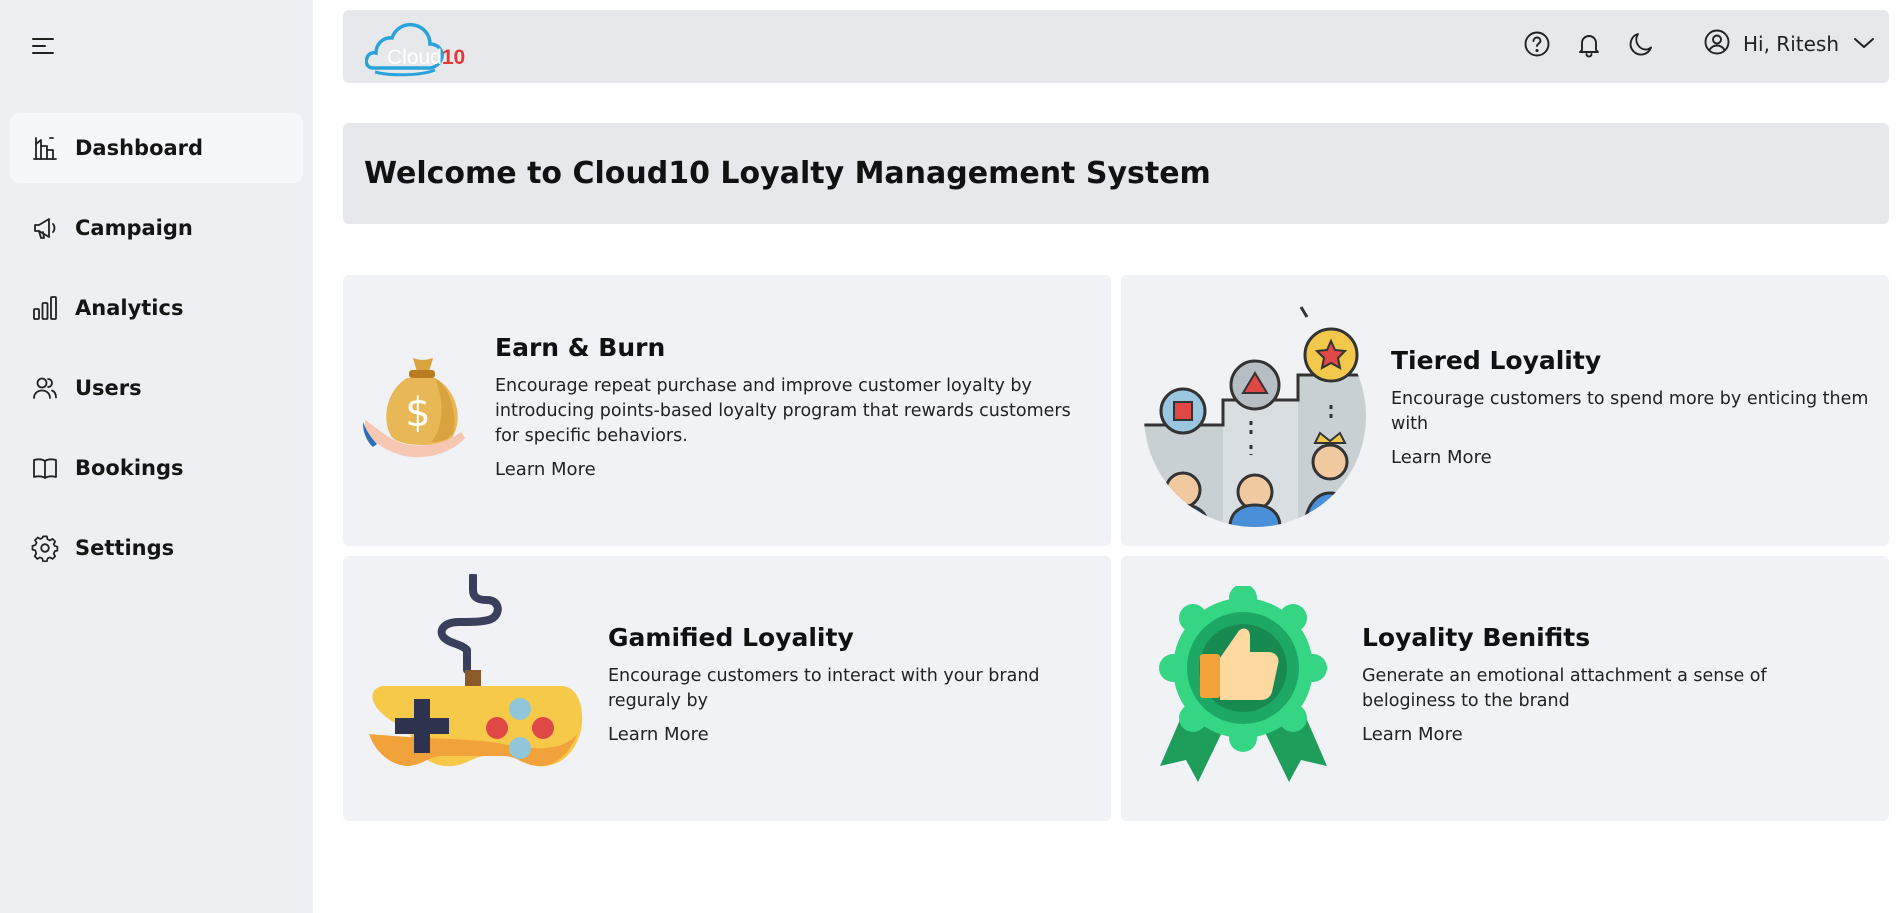 The image size is (1898, 913). What do you see at coordinates (156, 388) in the screenshot?
I see `sidebar-item-users: Users` at bounding box center [156, 388].